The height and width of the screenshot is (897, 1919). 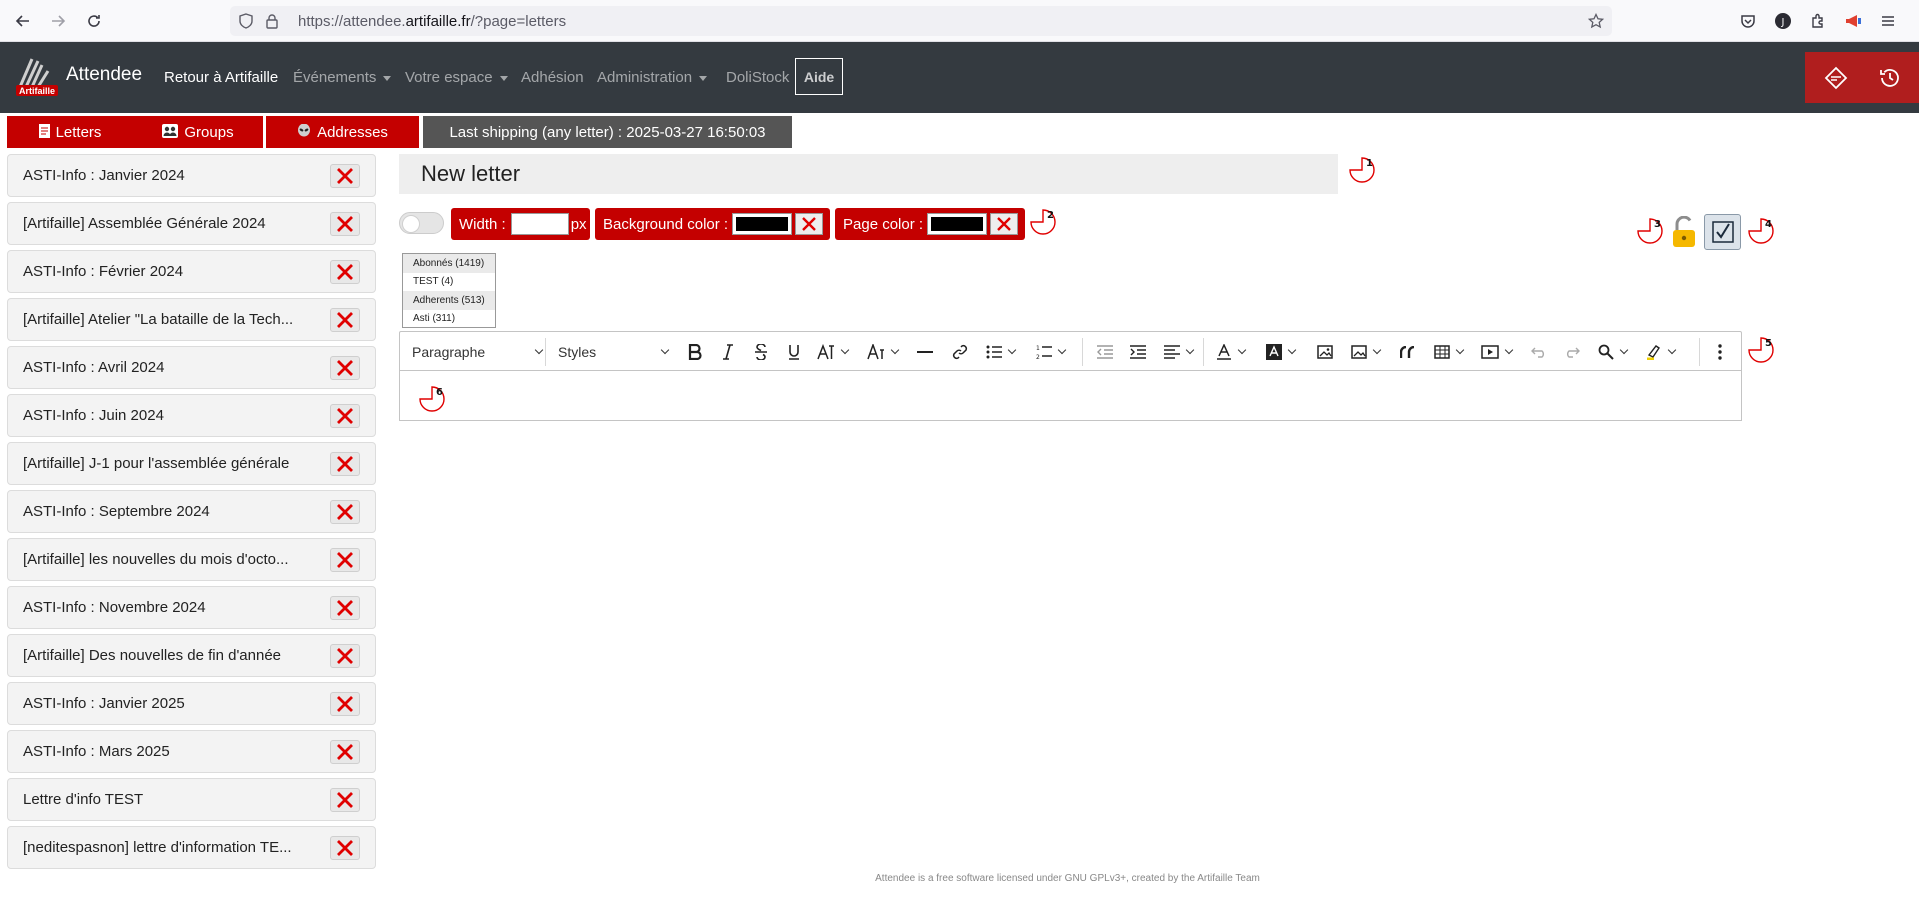 I want to click on extensions-icon, so click(x=1818, y=21).